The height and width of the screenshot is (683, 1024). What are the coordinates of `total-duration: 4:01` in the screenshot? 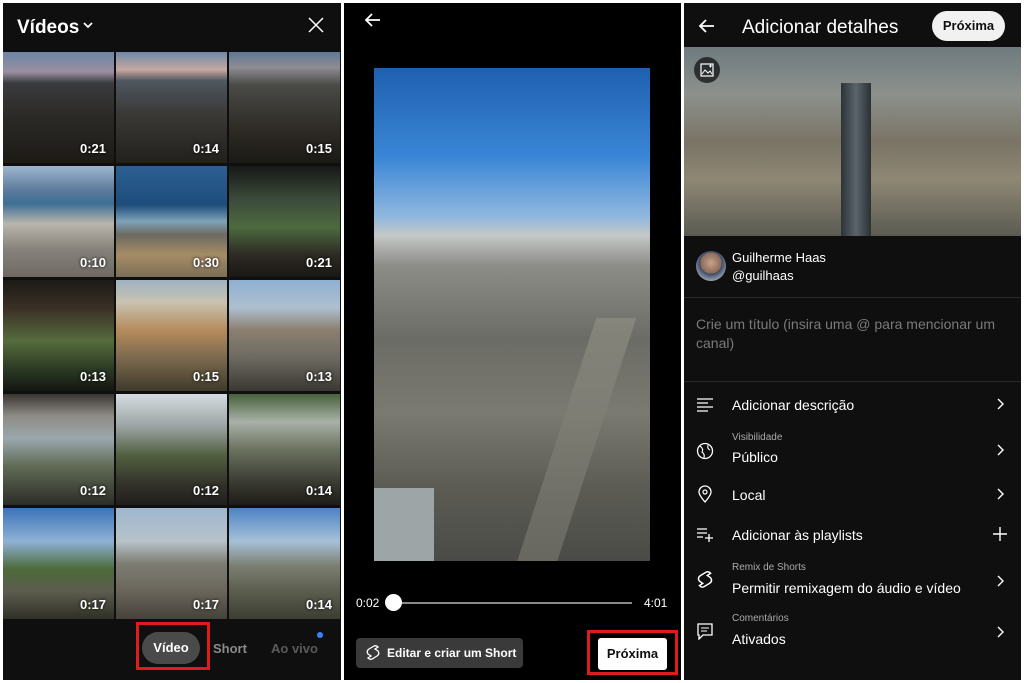 It's located at (656, 603).